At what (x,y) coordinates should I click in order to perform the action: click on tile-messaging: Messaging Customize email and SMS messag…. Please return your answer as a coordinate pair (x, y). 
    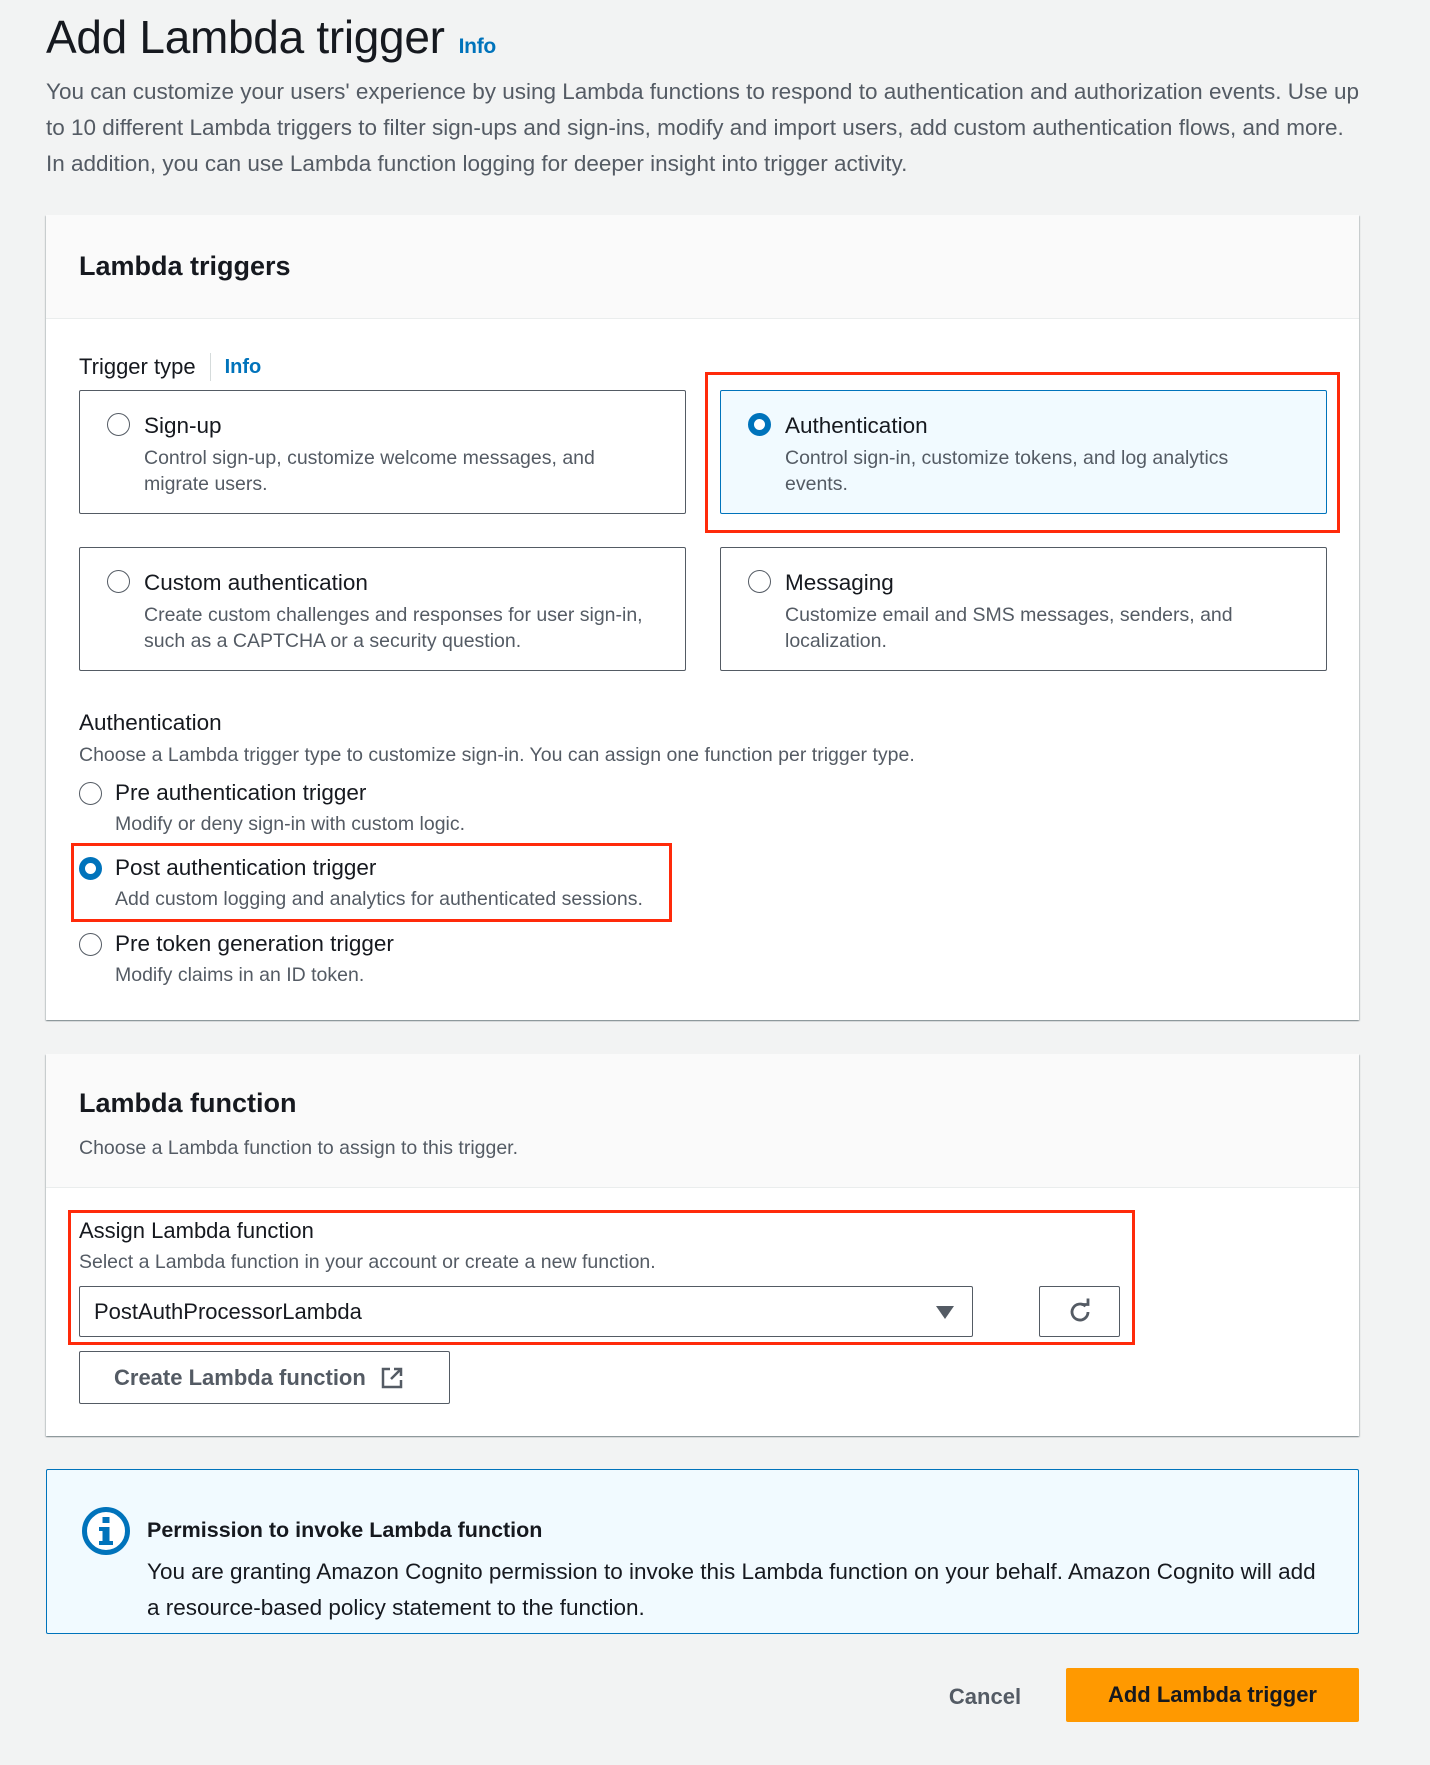
    Looking at the image, I should click on (1023, 609).